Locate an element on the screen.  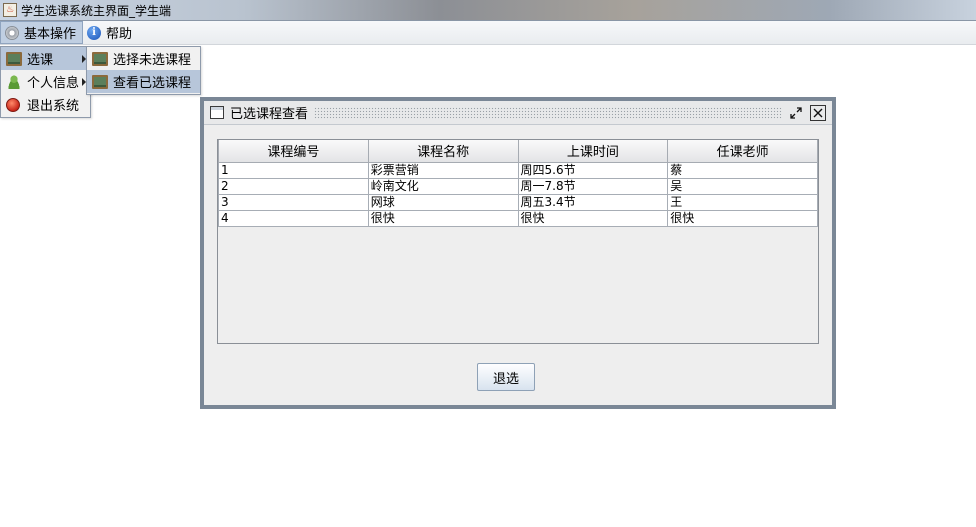
menu-item-exit-system: 退出系统 is located at coordinates (45, 104).